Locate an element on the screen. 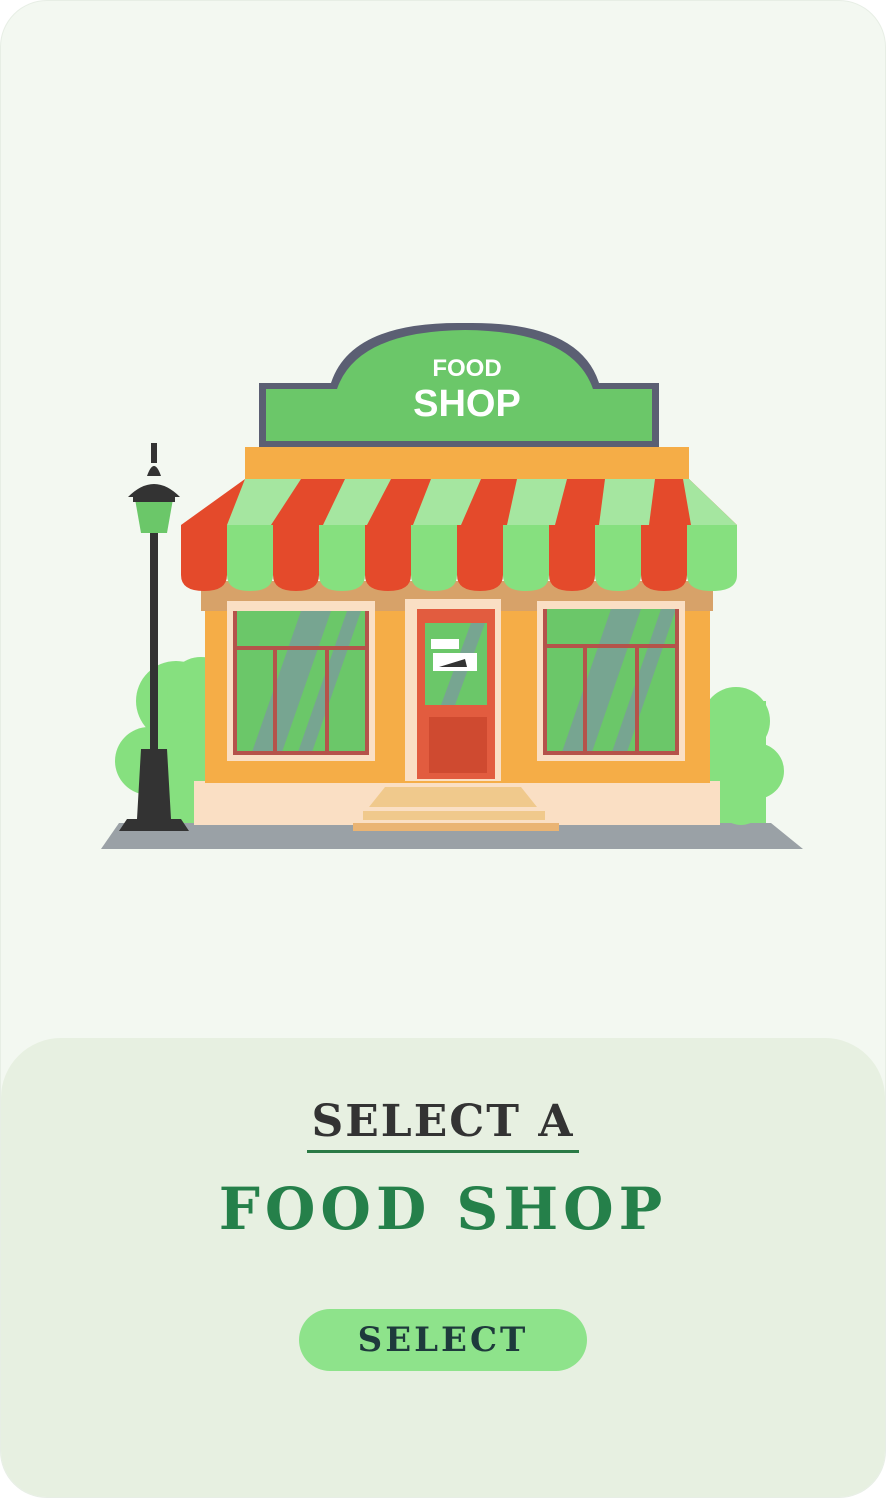 The height and width of the screenshot is (1499, 886). right-window is located at coordinates (611, 681).